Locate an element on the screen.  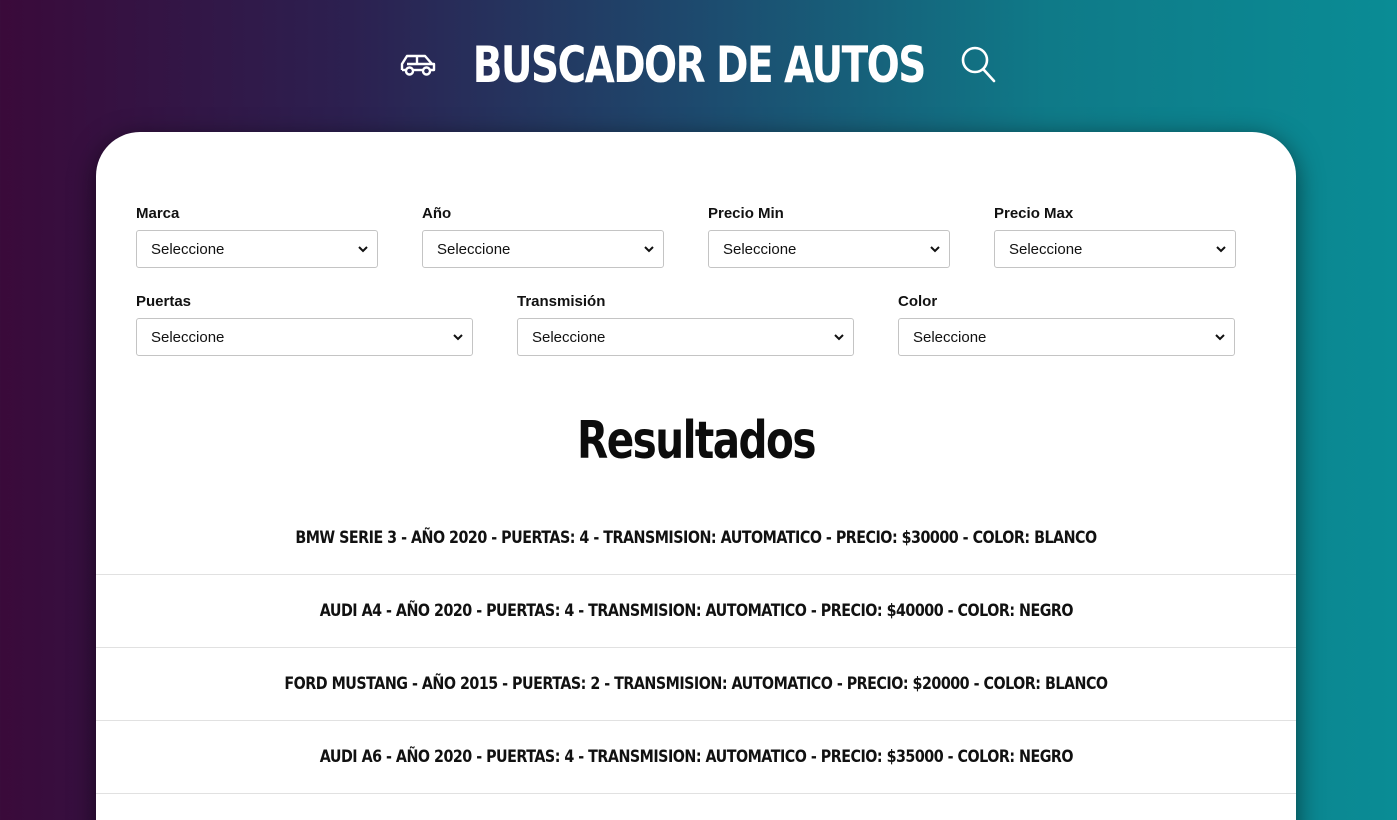
marca-field: Marca Seleccione is located at coordinates (257, 237).